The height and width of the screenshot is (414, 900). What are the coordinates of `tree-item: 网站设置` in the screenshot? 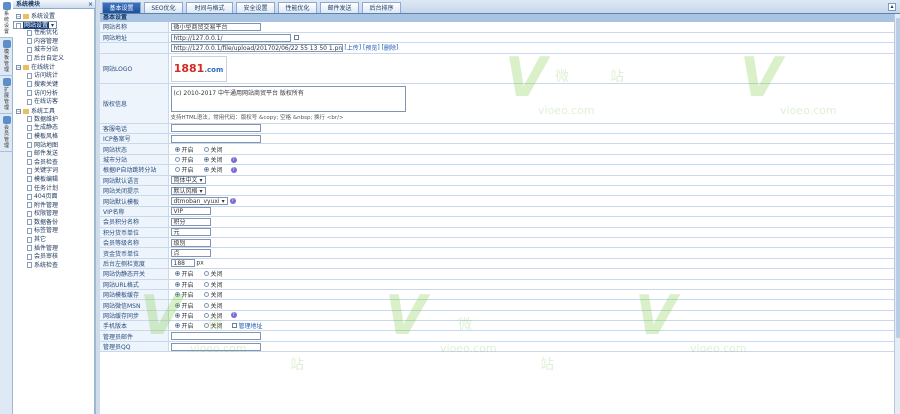 It's located at (35, 25).